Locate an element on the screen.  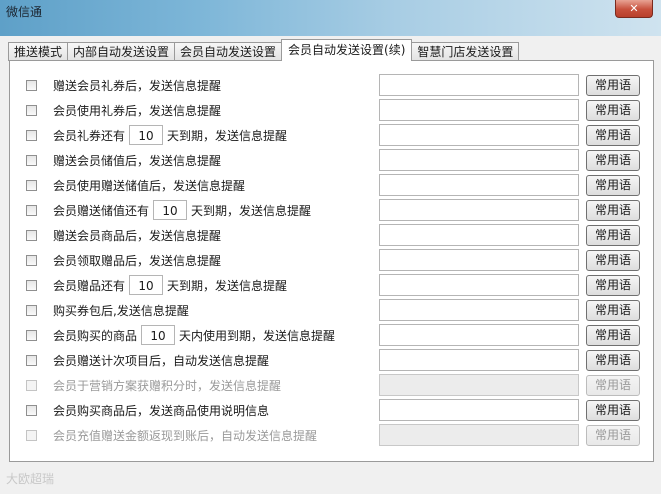
setting-label: 会员领取赠品后，发送信息提醒 is located at coordinates (137, 260).